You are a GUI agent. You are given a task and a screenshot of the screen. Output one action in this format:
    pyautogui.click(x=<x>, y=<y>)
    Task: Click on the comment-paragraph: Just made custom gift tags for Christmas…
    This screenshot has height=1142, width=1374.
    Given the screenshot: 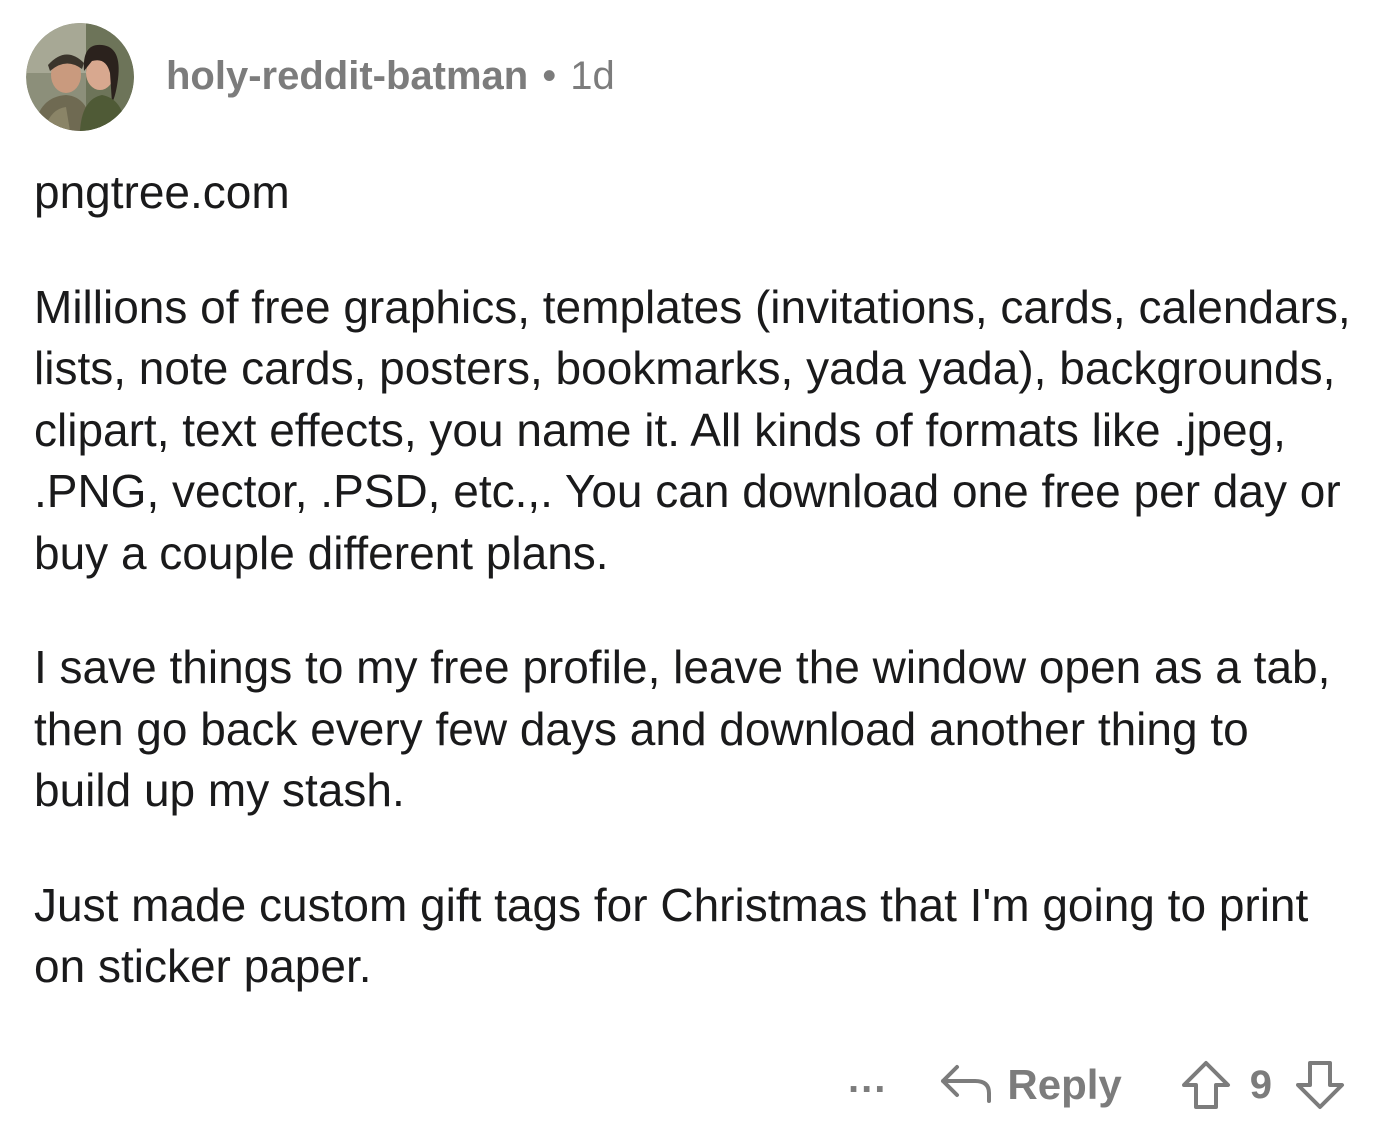 What is the action you would take?
    pyautogui.click(x=671, y=935)
    